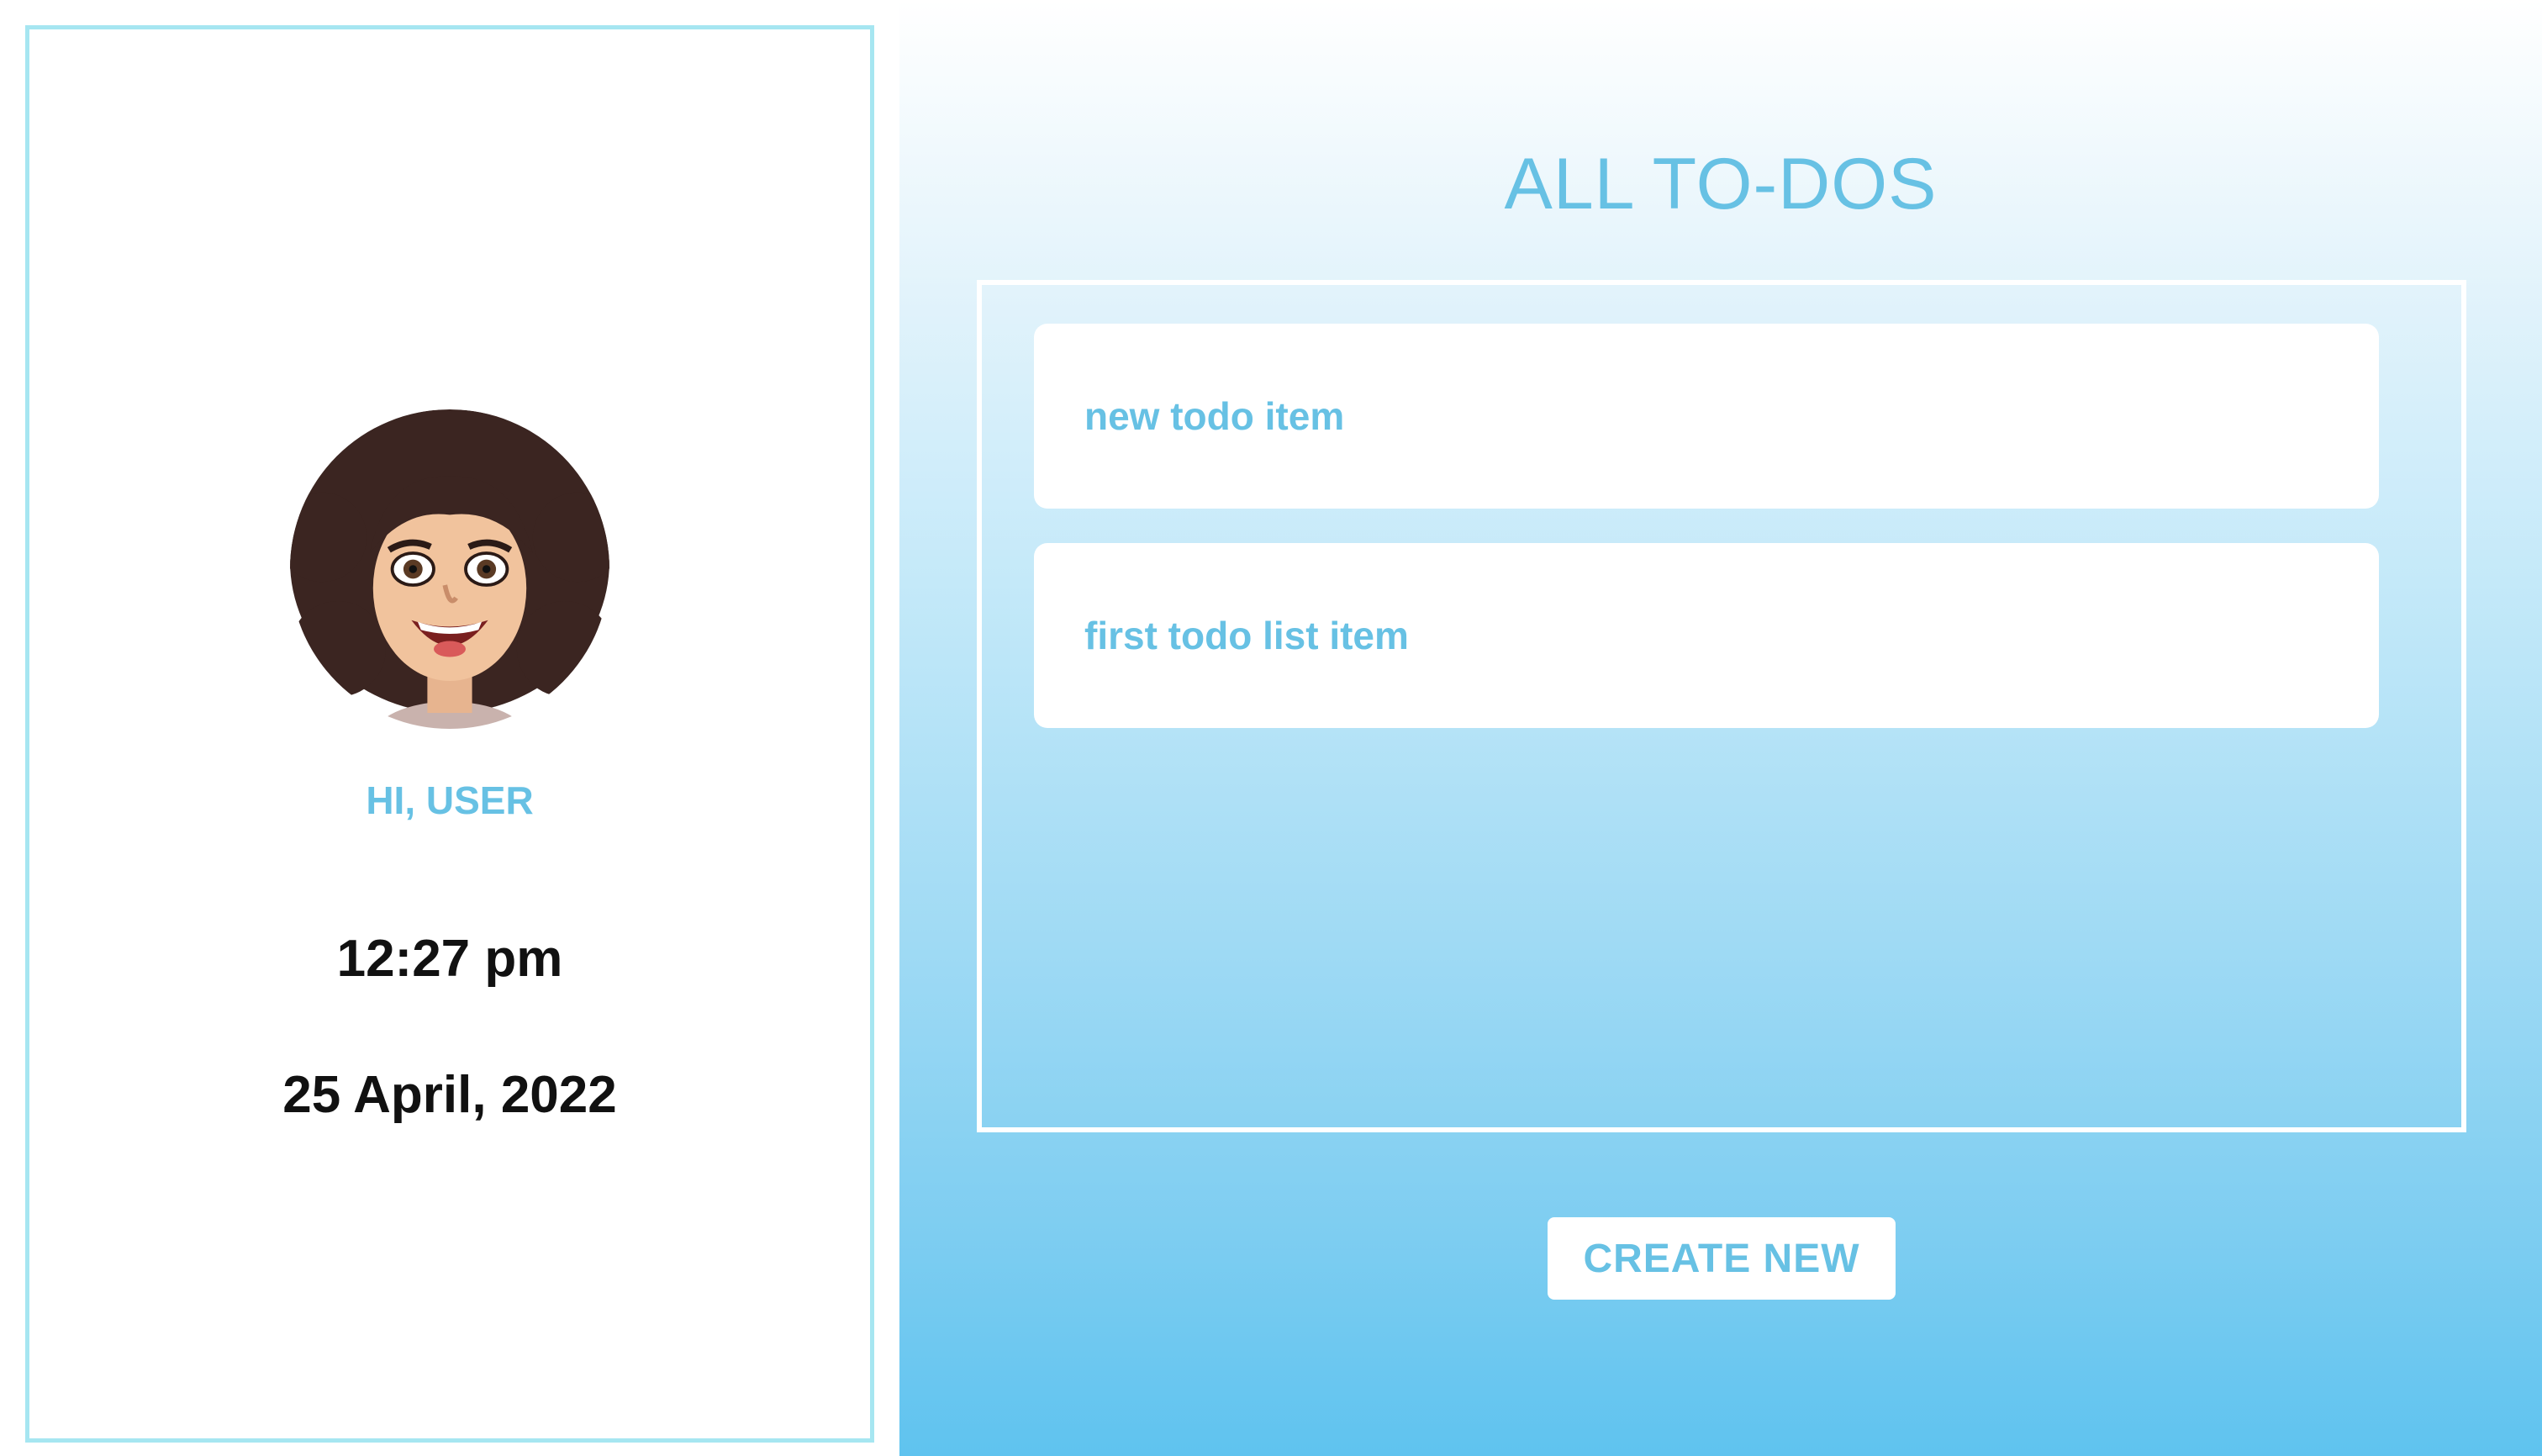 The width and height of the screenshot is (2542, 1456). I want to click on current-time: 12:27 pm, so click(449, 959).